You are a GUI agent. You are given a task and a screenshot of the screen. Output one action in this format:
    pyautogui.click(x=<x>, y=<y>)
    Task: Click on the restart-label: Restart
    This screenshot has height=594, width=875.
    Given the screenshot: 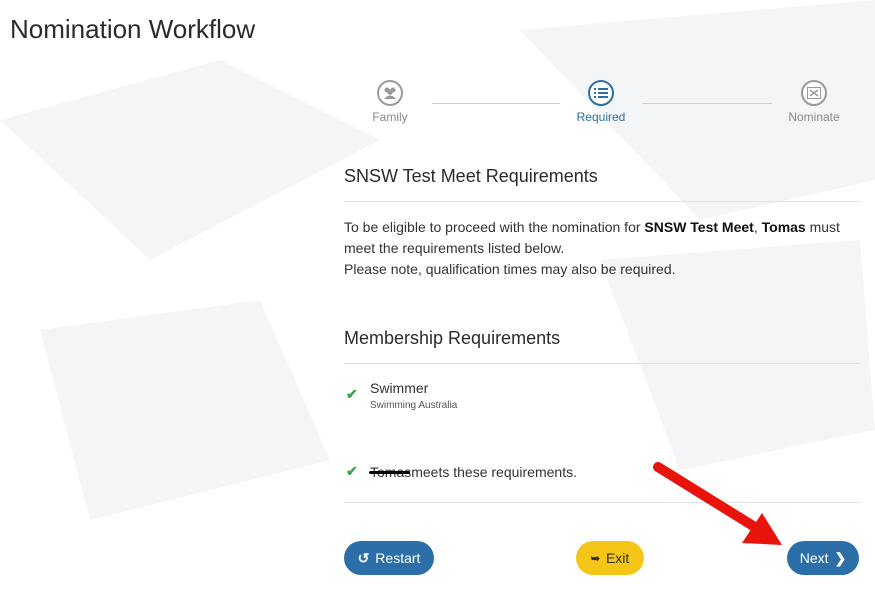 What is the action you would take?
    pyautogui.click(x=398, y=558)
    